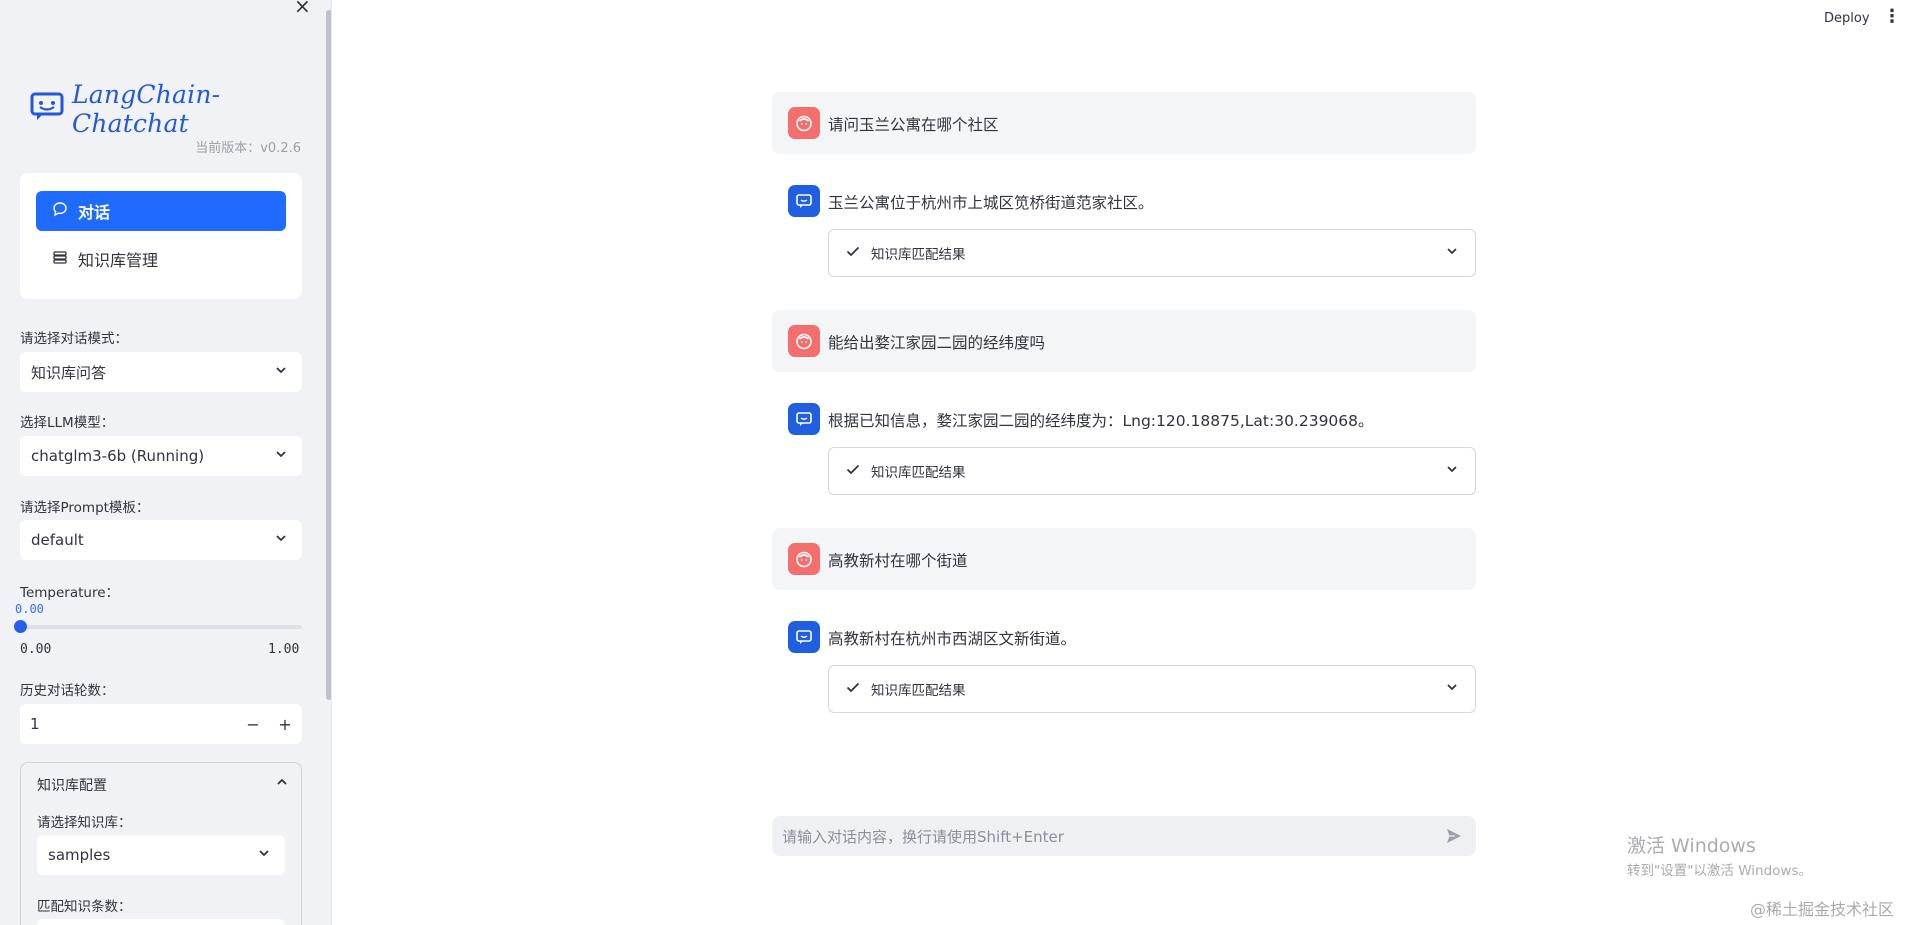 The height and width of the screenshot is (925, 1917). I want to click on version-label: 当前版本：v0.2.6, so click(248, 148).